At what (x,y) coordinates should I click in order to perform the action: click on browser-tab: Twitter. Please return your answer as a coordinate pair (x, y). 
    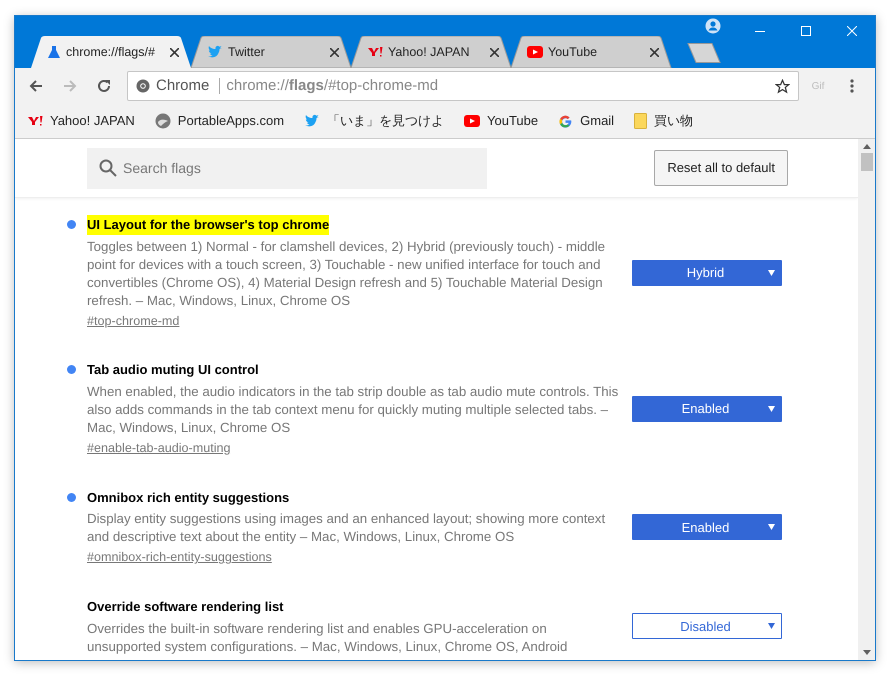
    Looking at the image, I should click on (271, 52).